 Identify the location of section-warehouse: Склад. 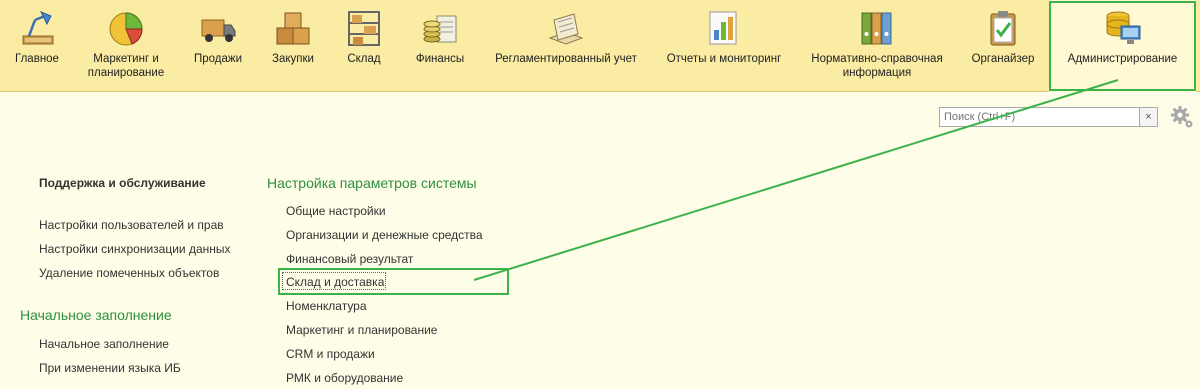
(364, 46).